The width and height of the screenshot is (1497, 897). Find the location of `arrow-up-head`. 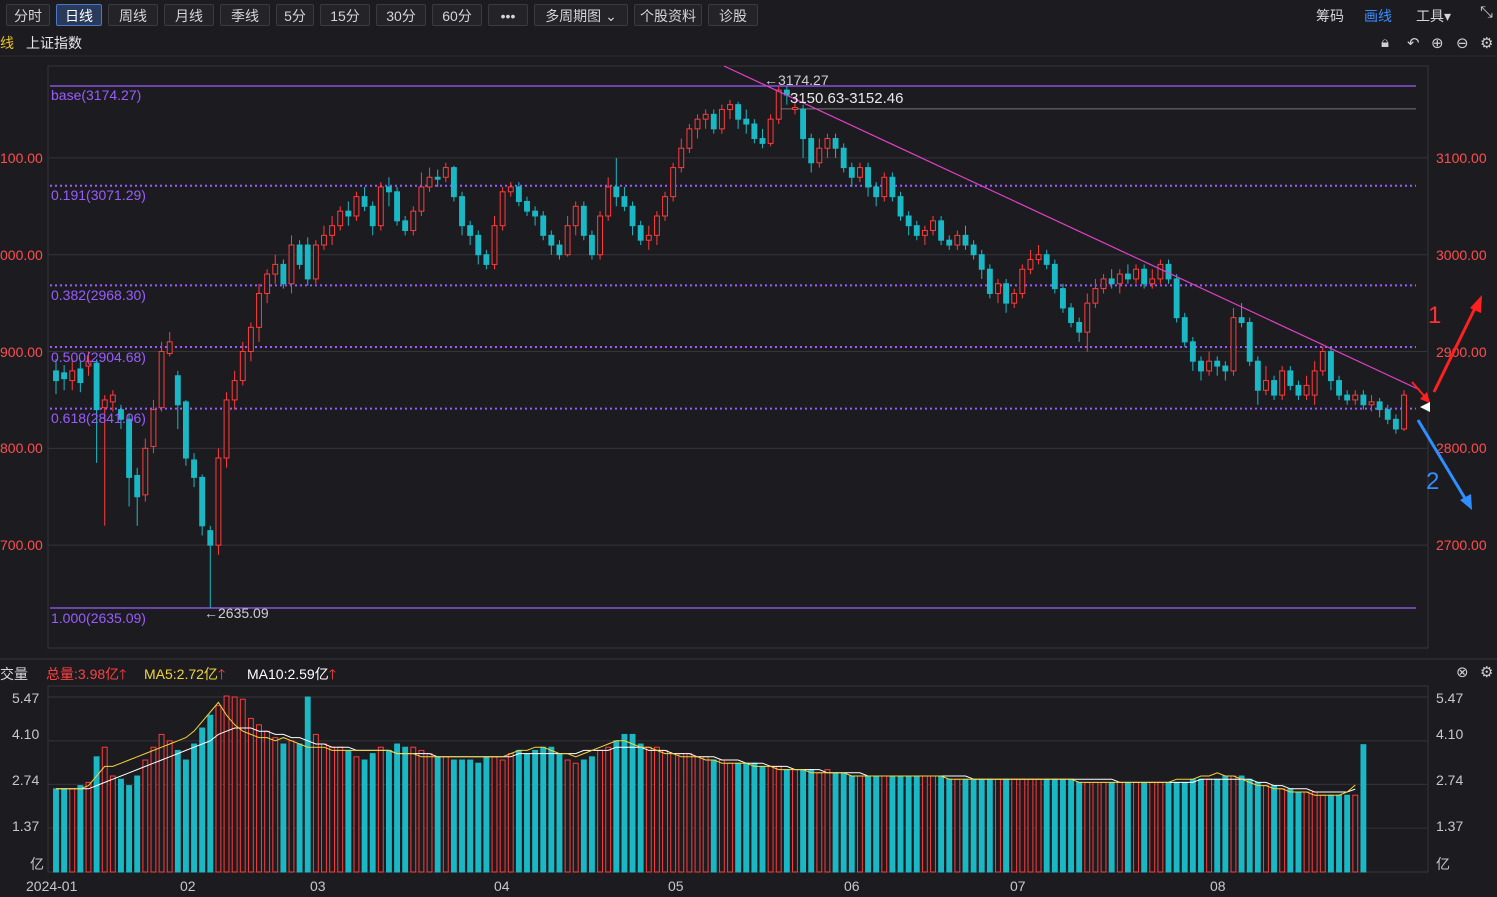

arrow-up-head is located at coordinates (1476, 304).